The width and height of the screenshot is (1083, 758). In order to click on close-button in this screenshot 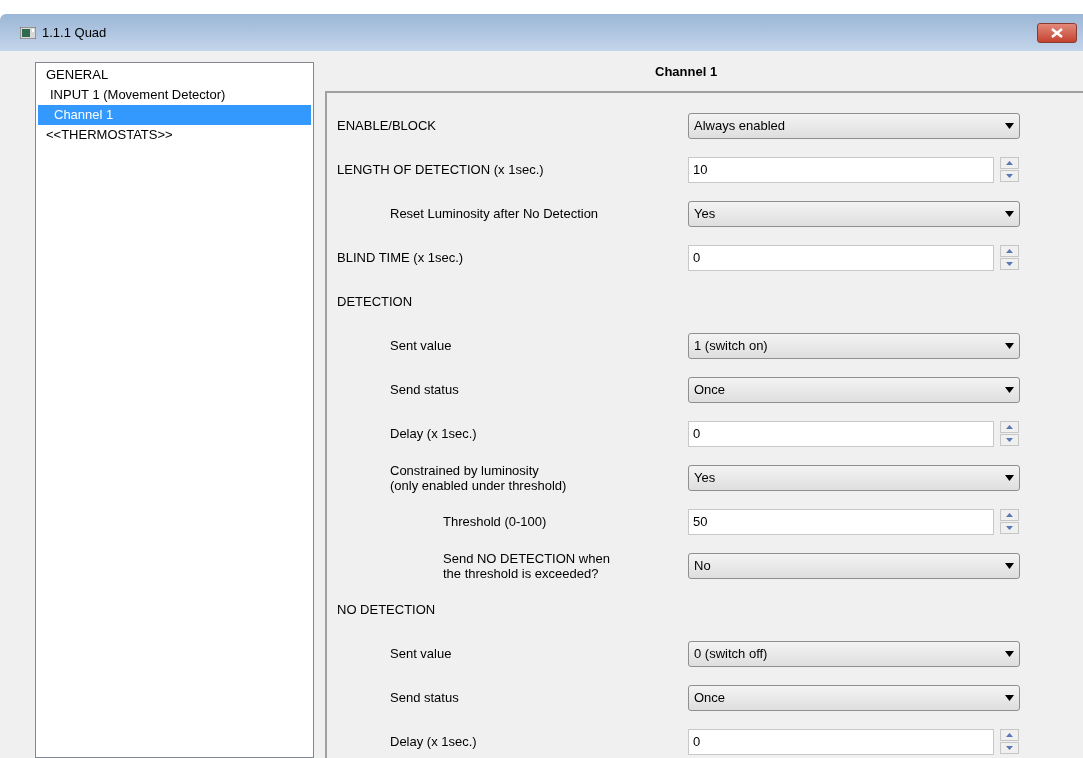, I will do `click(1057, 32)`.